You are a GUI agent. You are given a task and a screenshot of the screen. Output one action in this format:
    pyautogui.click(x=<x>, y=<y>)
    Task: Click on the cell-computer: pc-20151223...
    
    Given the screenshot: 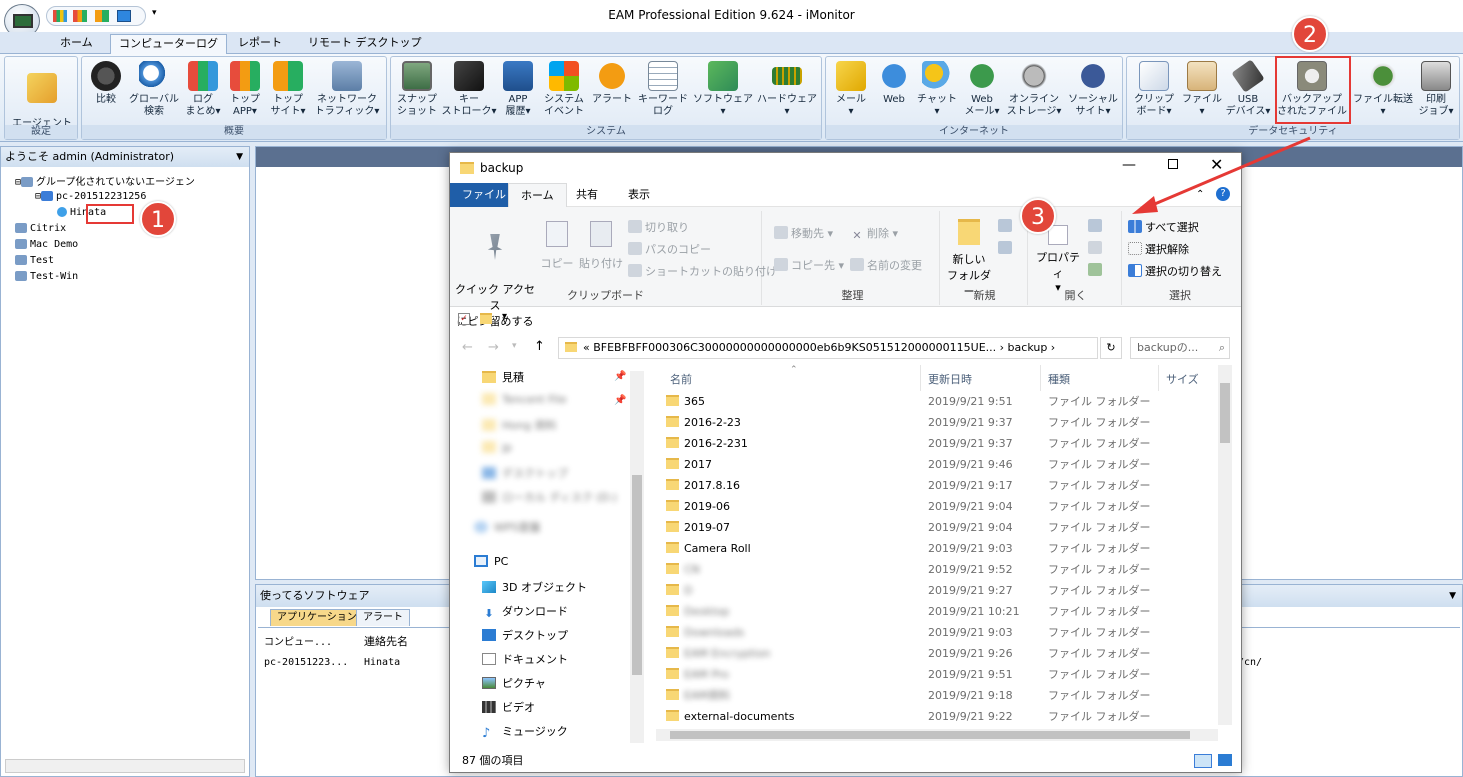 What is the action you would take?
    pyautogui.click(x=306, y=662)
    